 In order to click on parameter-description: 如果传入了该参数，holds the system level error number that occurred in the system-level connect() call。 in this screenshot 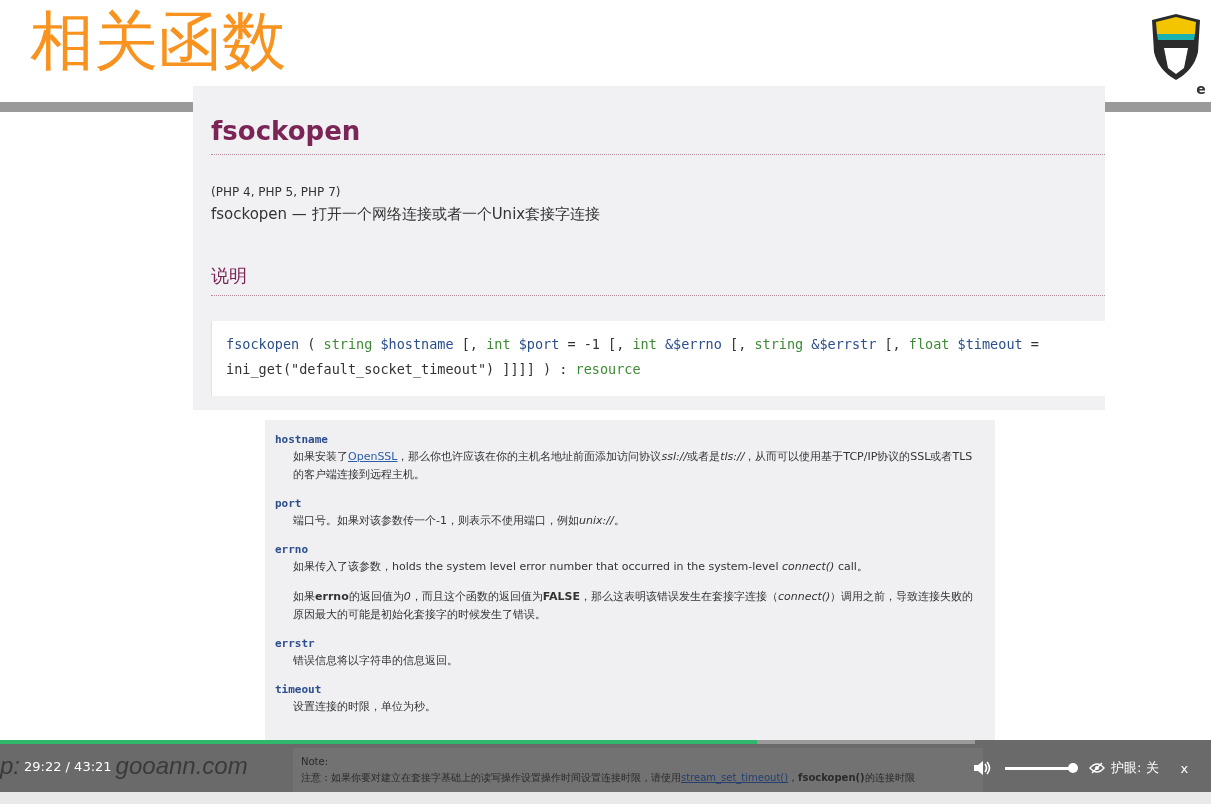, I will do `click(580, 567)`.